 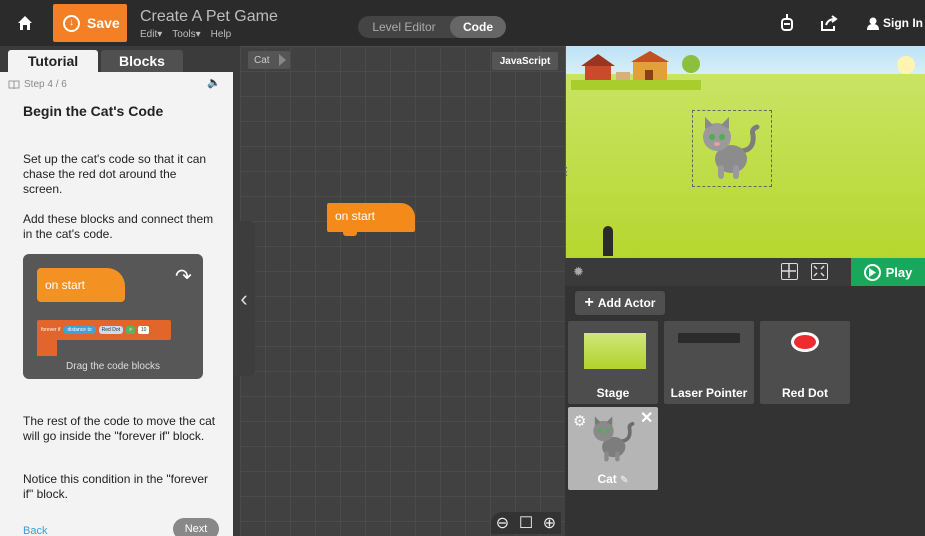 What do you see at coordinates (646, 418) in the screenshot?
I see `close-icon: ✕` at bounding box center [646, 418].